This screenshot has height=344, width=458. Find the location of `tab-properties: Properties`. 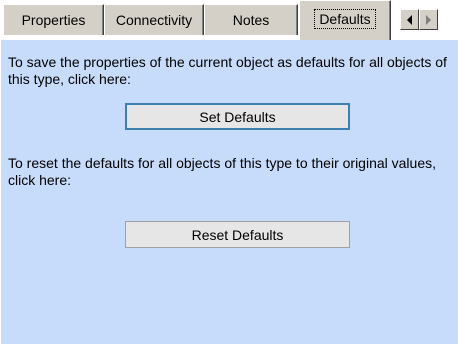

tab-properties: Properties is located at coordinates (53, 19).